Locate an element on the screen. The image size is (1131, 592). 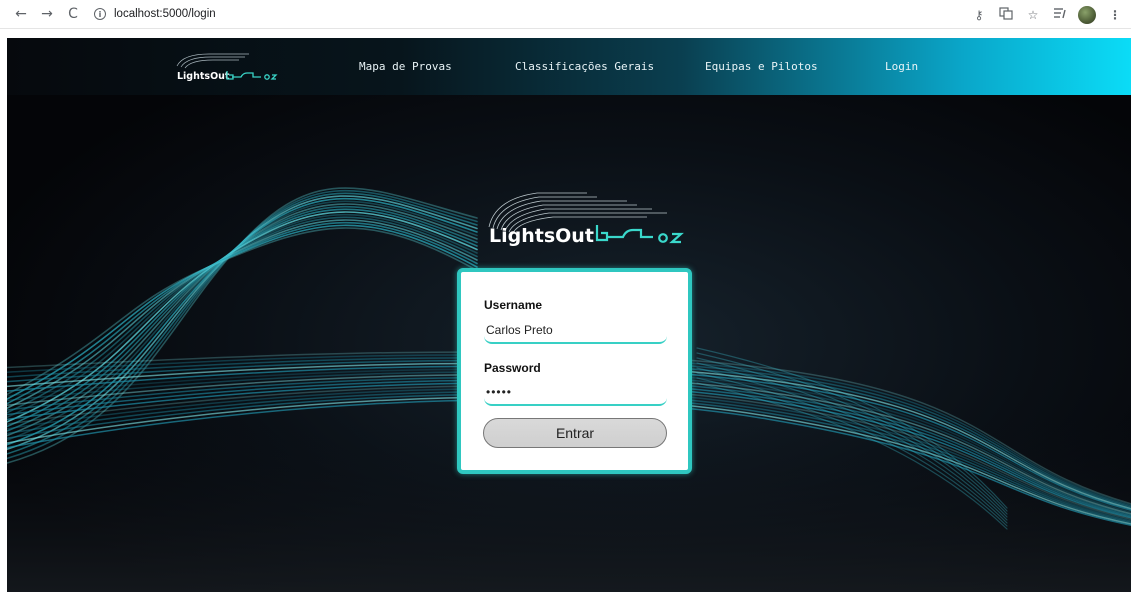
browser-actions: ⚷ ☆ ⋮ is located at coordinates (1041, 14).